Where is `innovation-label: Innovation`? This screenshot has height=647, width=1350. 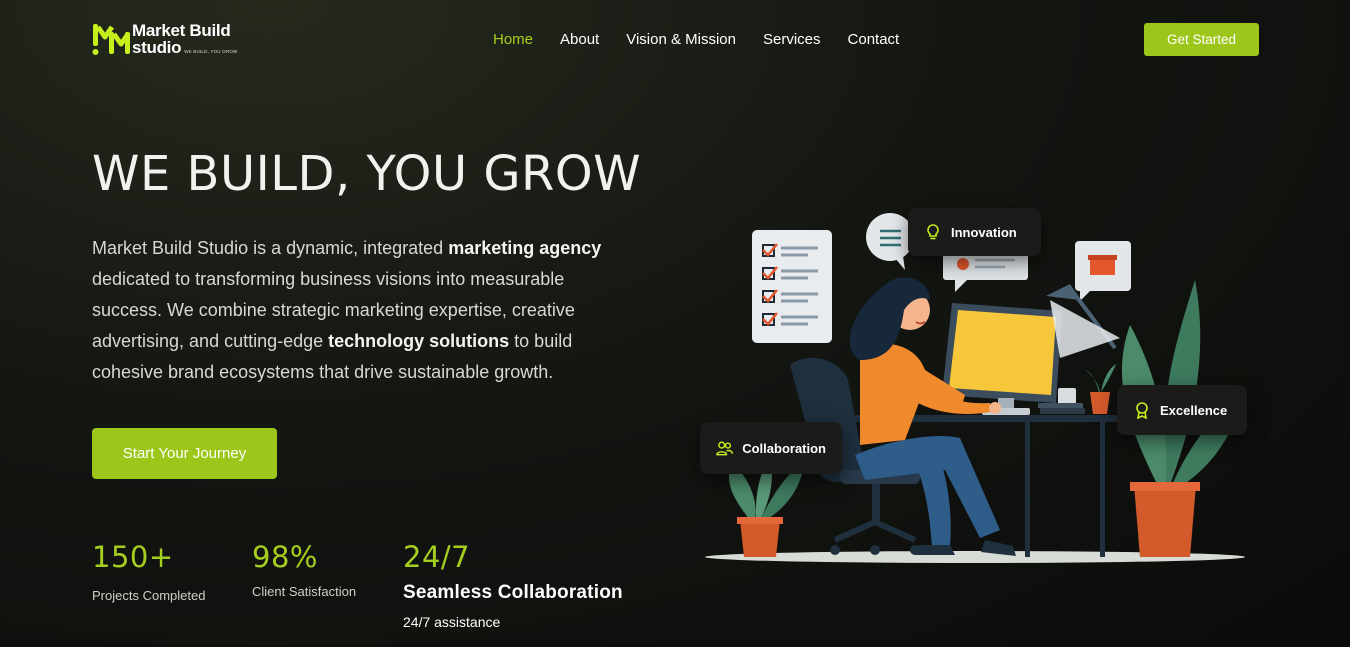
innovation-label: Innovation is located at coordinates (984, 232).